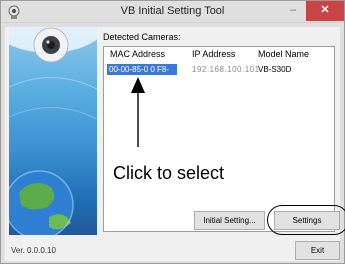 The height and width of the screenshot is (264, 345). I want to click on table-row-model-cell: VB-S30D, so click(274, 69).